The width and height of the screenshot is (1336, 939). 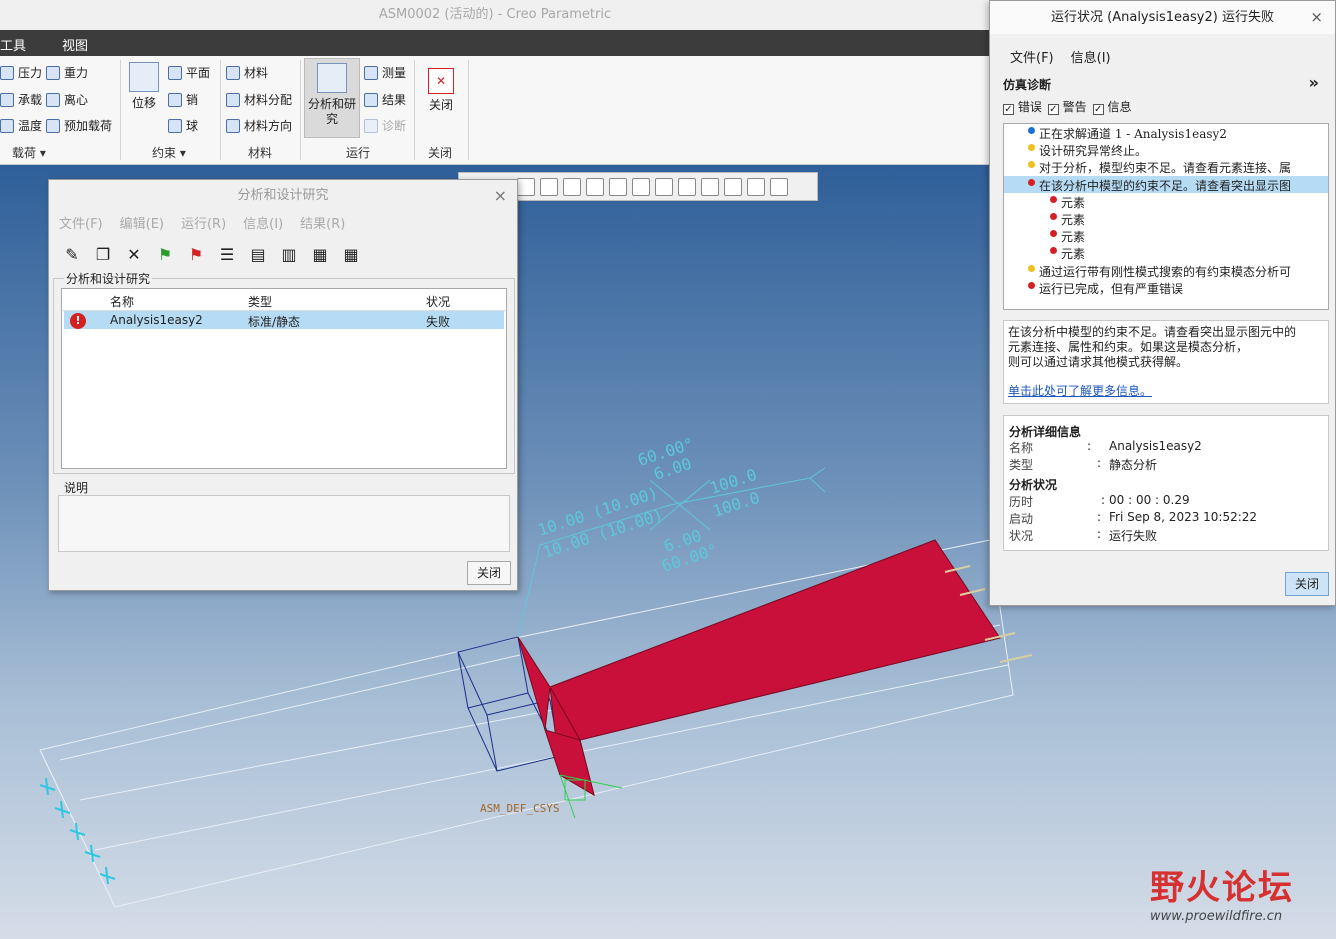 What do you see at coordinates (779, 186) in the screenshot?
I see `annotation-display-icon` at bounding box center [779, 186].